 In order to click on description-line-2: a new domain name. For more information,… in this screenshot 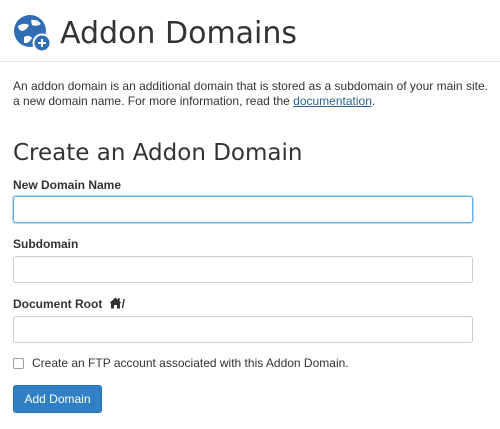, I will do `click(256, 101)`.